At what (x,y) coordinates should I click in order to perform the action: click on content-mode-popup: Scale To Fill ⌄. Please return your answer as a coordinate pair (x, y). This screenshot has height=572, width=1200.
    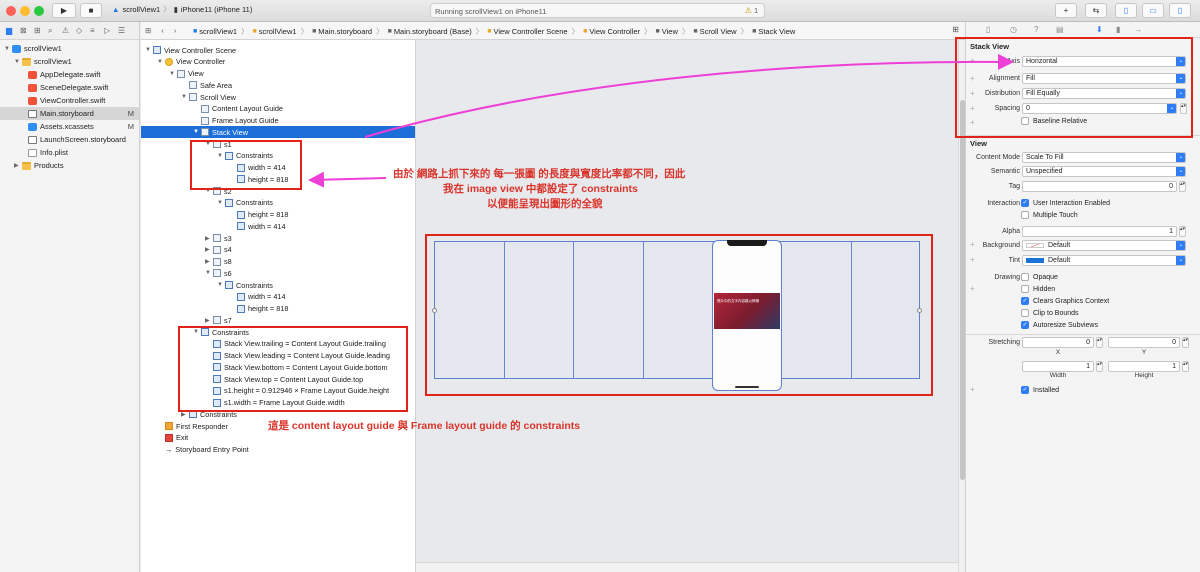
    Looking at the image, I should click on (1104, 157).